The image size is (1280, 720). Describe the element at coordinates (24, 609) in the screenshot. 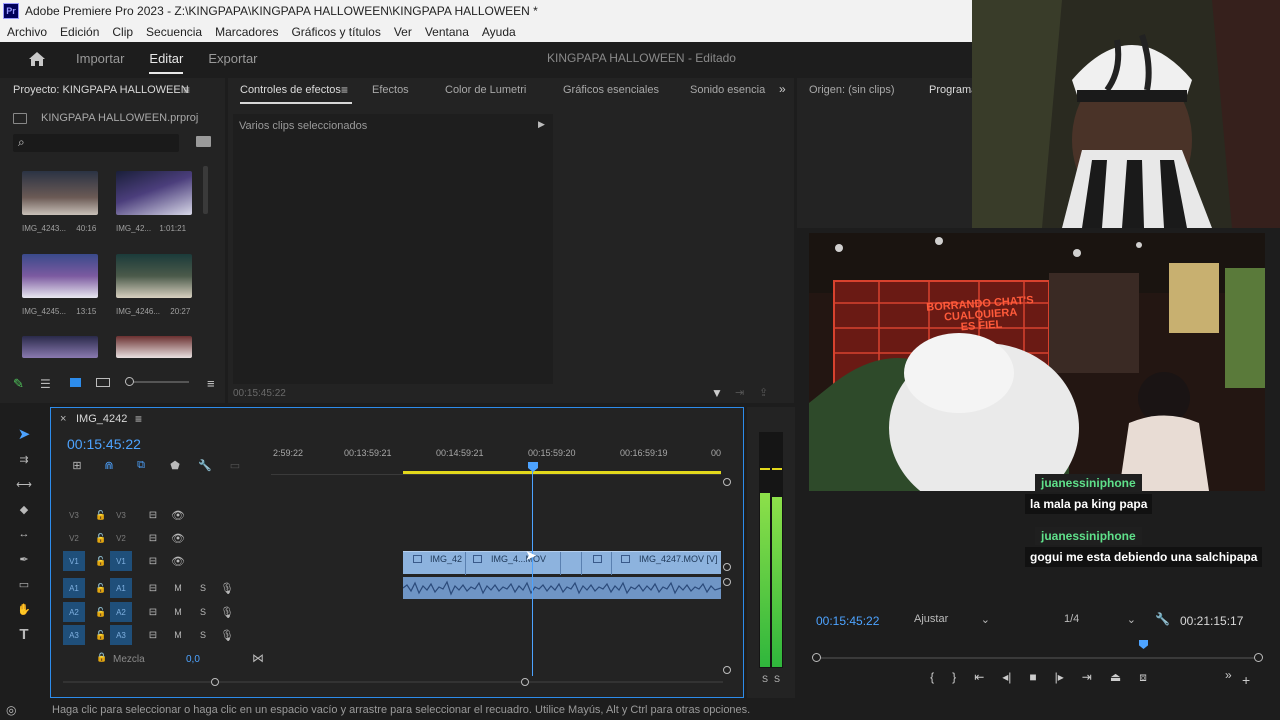

I see `hand-tool-icon: ✋` at that location.